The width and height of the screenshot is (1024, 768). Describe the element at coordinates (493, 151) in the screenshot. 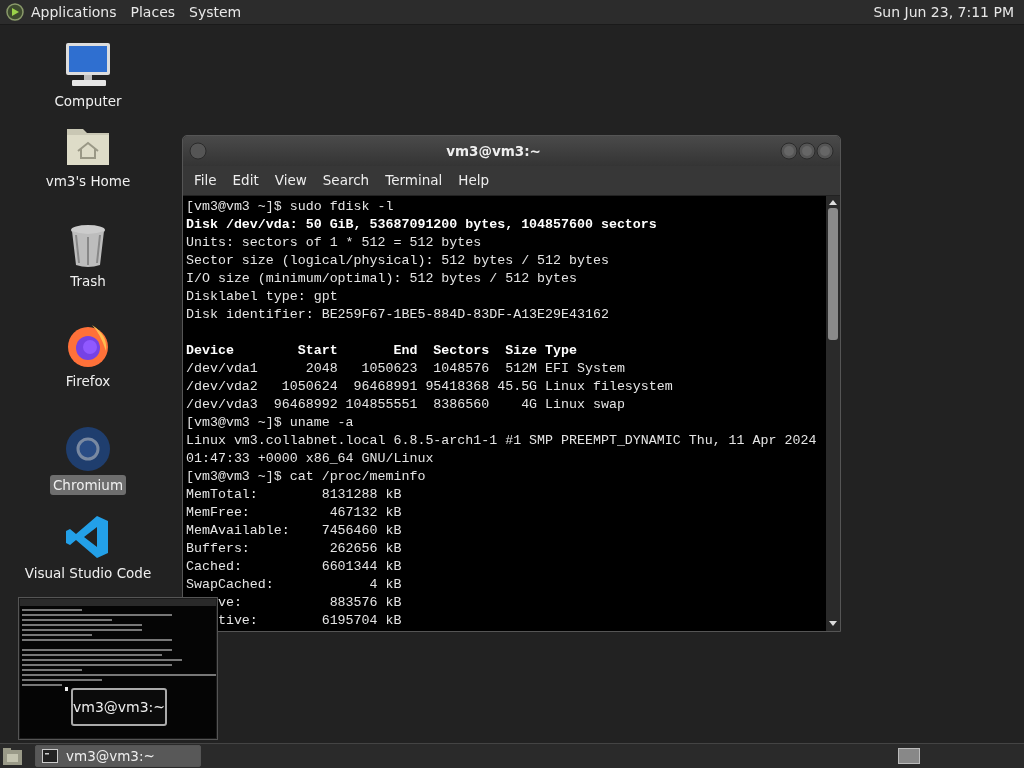

I see `window-title: vm3@vm3:~` at that location.